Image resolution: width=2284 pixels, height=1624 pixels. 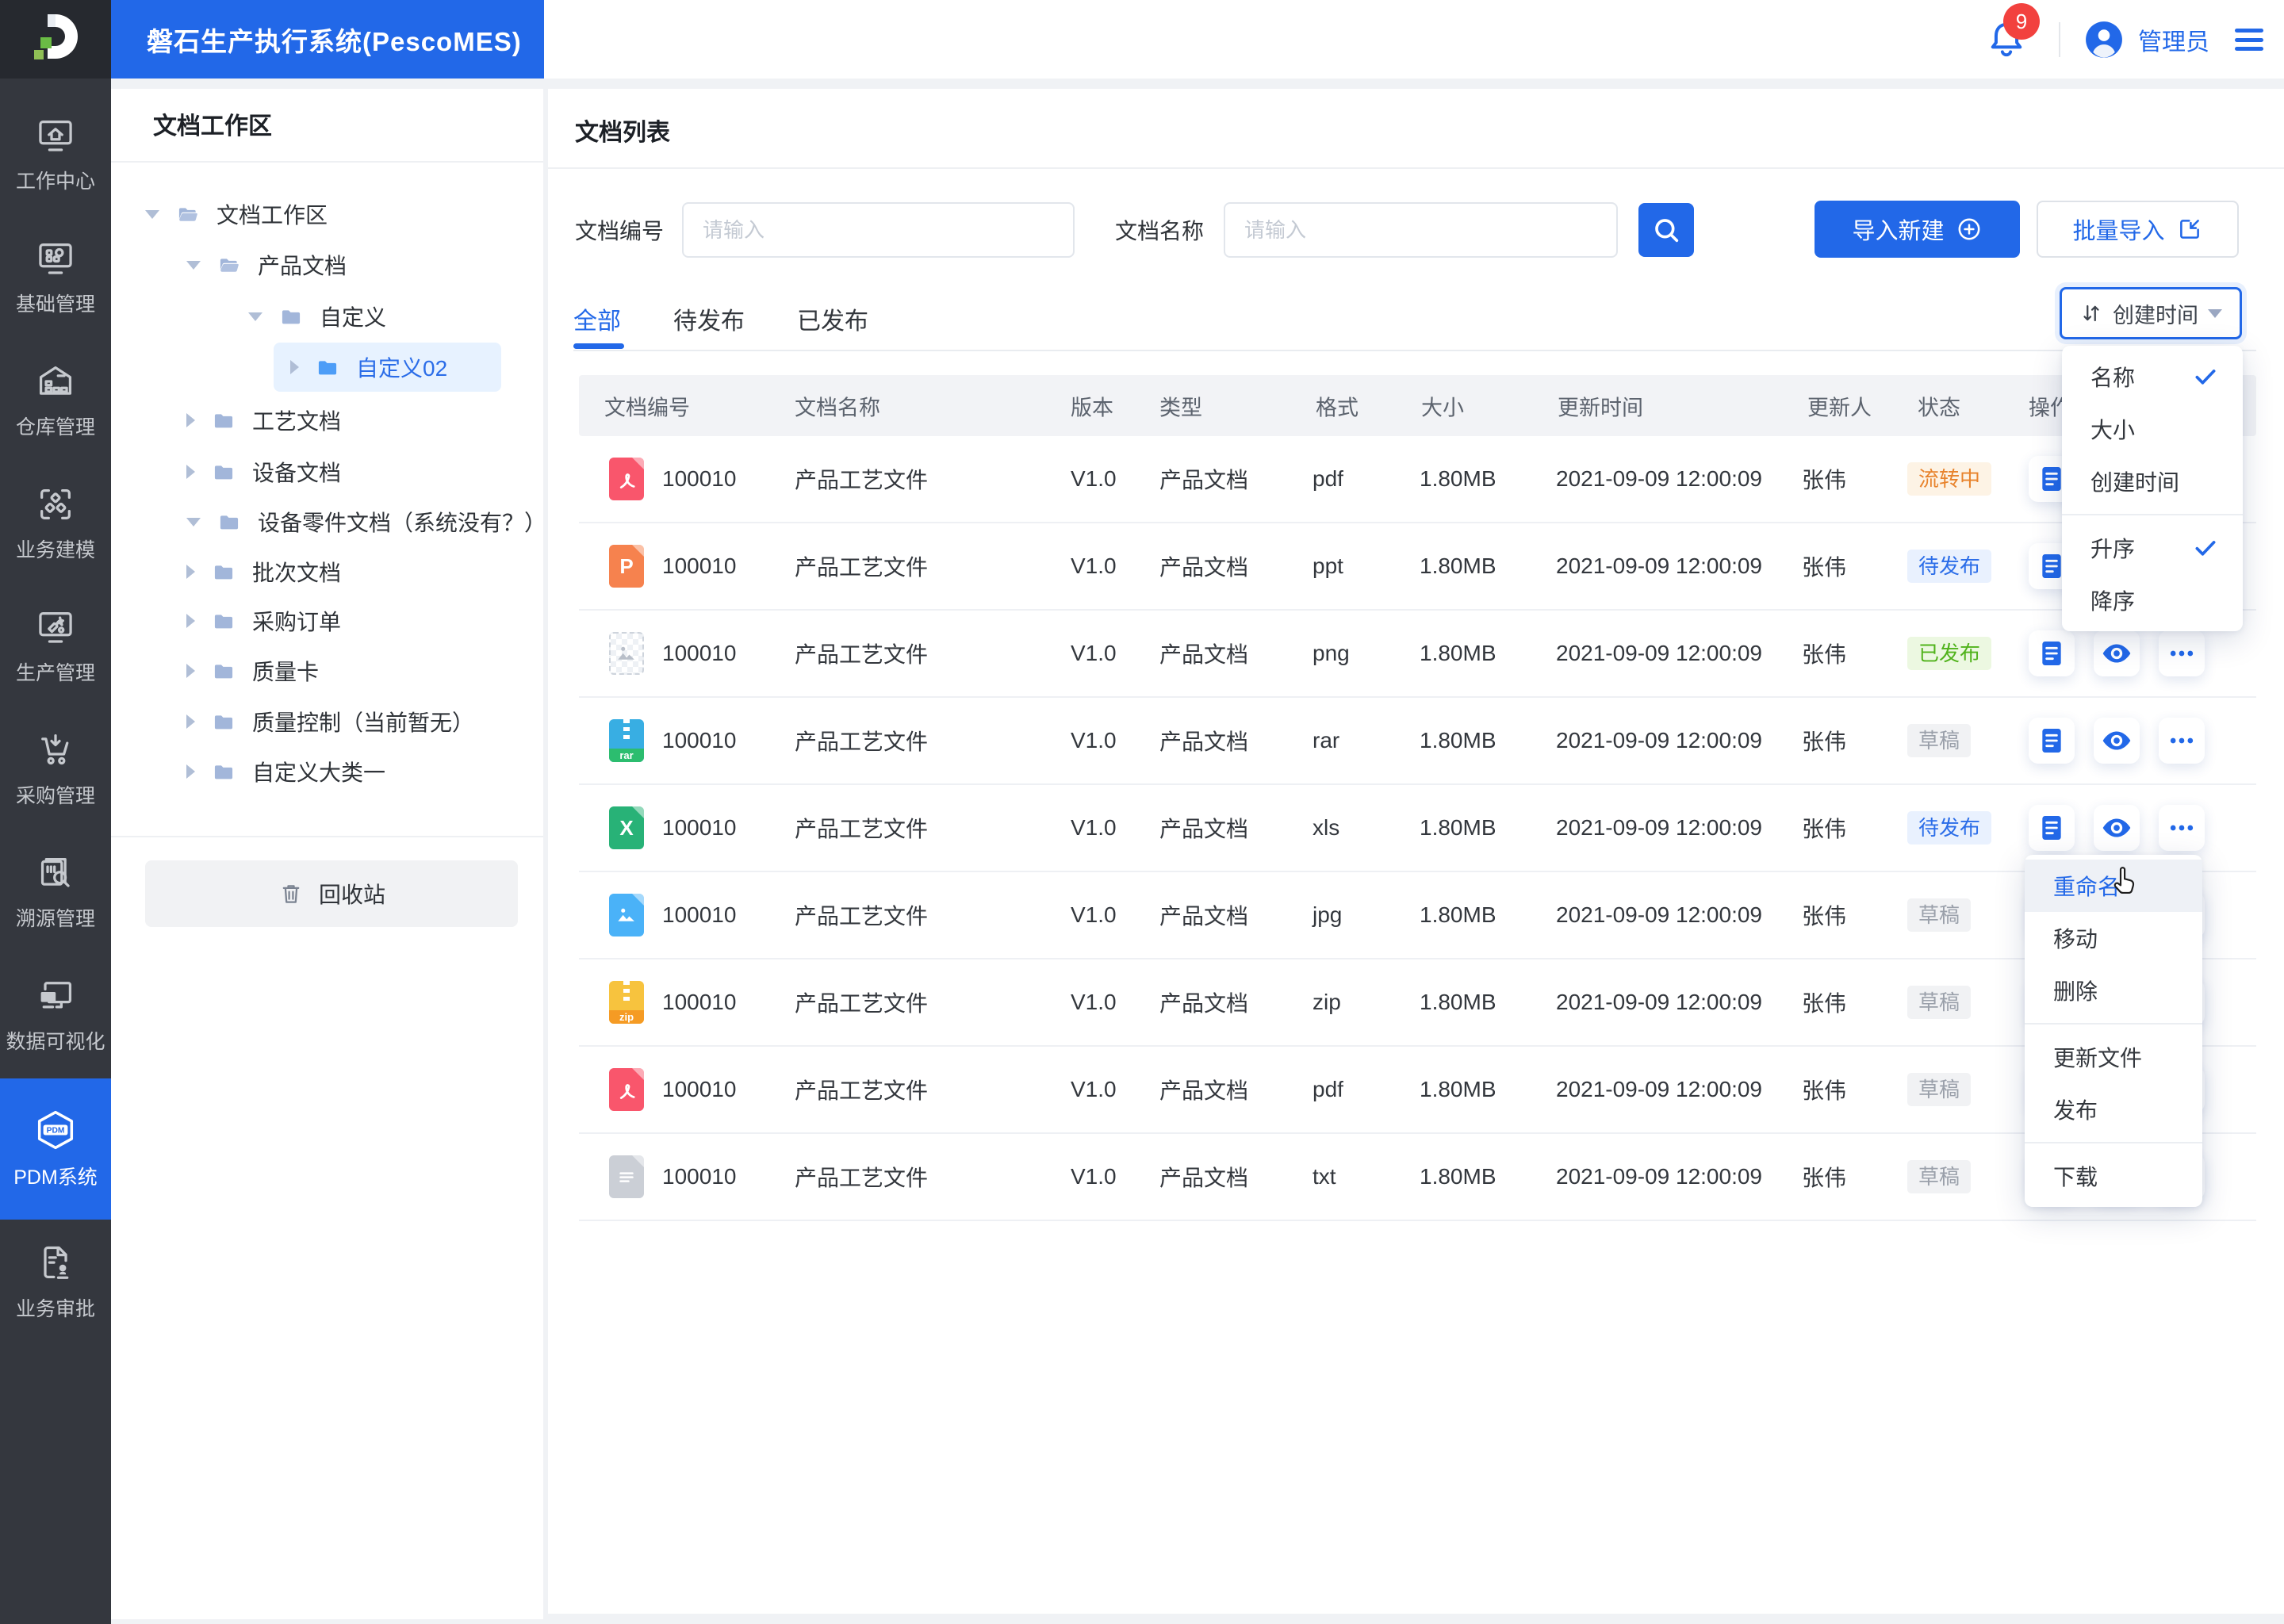 I want to click on tree-node-1: 文档工作区, so click(x=327, y=214).